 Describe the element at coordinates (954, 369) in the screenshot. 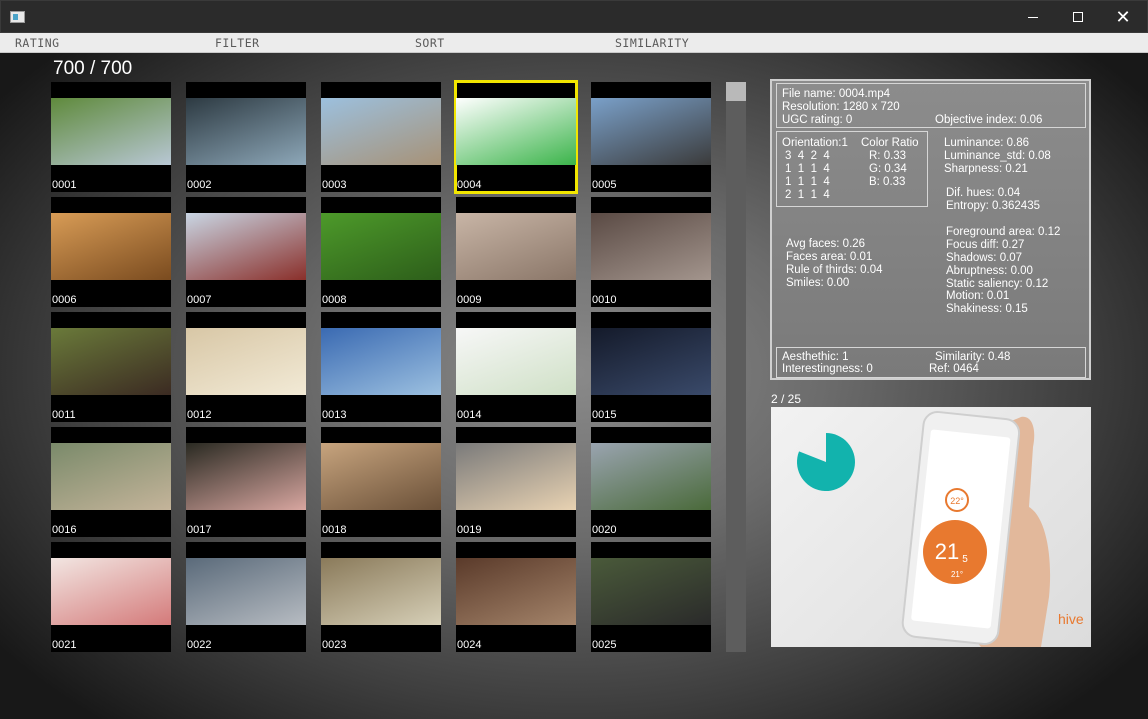

I see `ref: Ref: 0464` at that location.